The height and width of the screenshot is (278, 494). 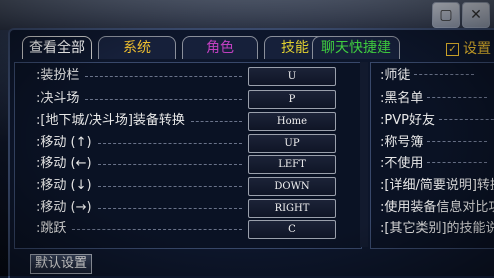 What do you see at coordinates (110, 120) in the screenshot?
I see `keybind-action-label: :[地下城/决斗场]装备转换` at bounding box center [110, 120].